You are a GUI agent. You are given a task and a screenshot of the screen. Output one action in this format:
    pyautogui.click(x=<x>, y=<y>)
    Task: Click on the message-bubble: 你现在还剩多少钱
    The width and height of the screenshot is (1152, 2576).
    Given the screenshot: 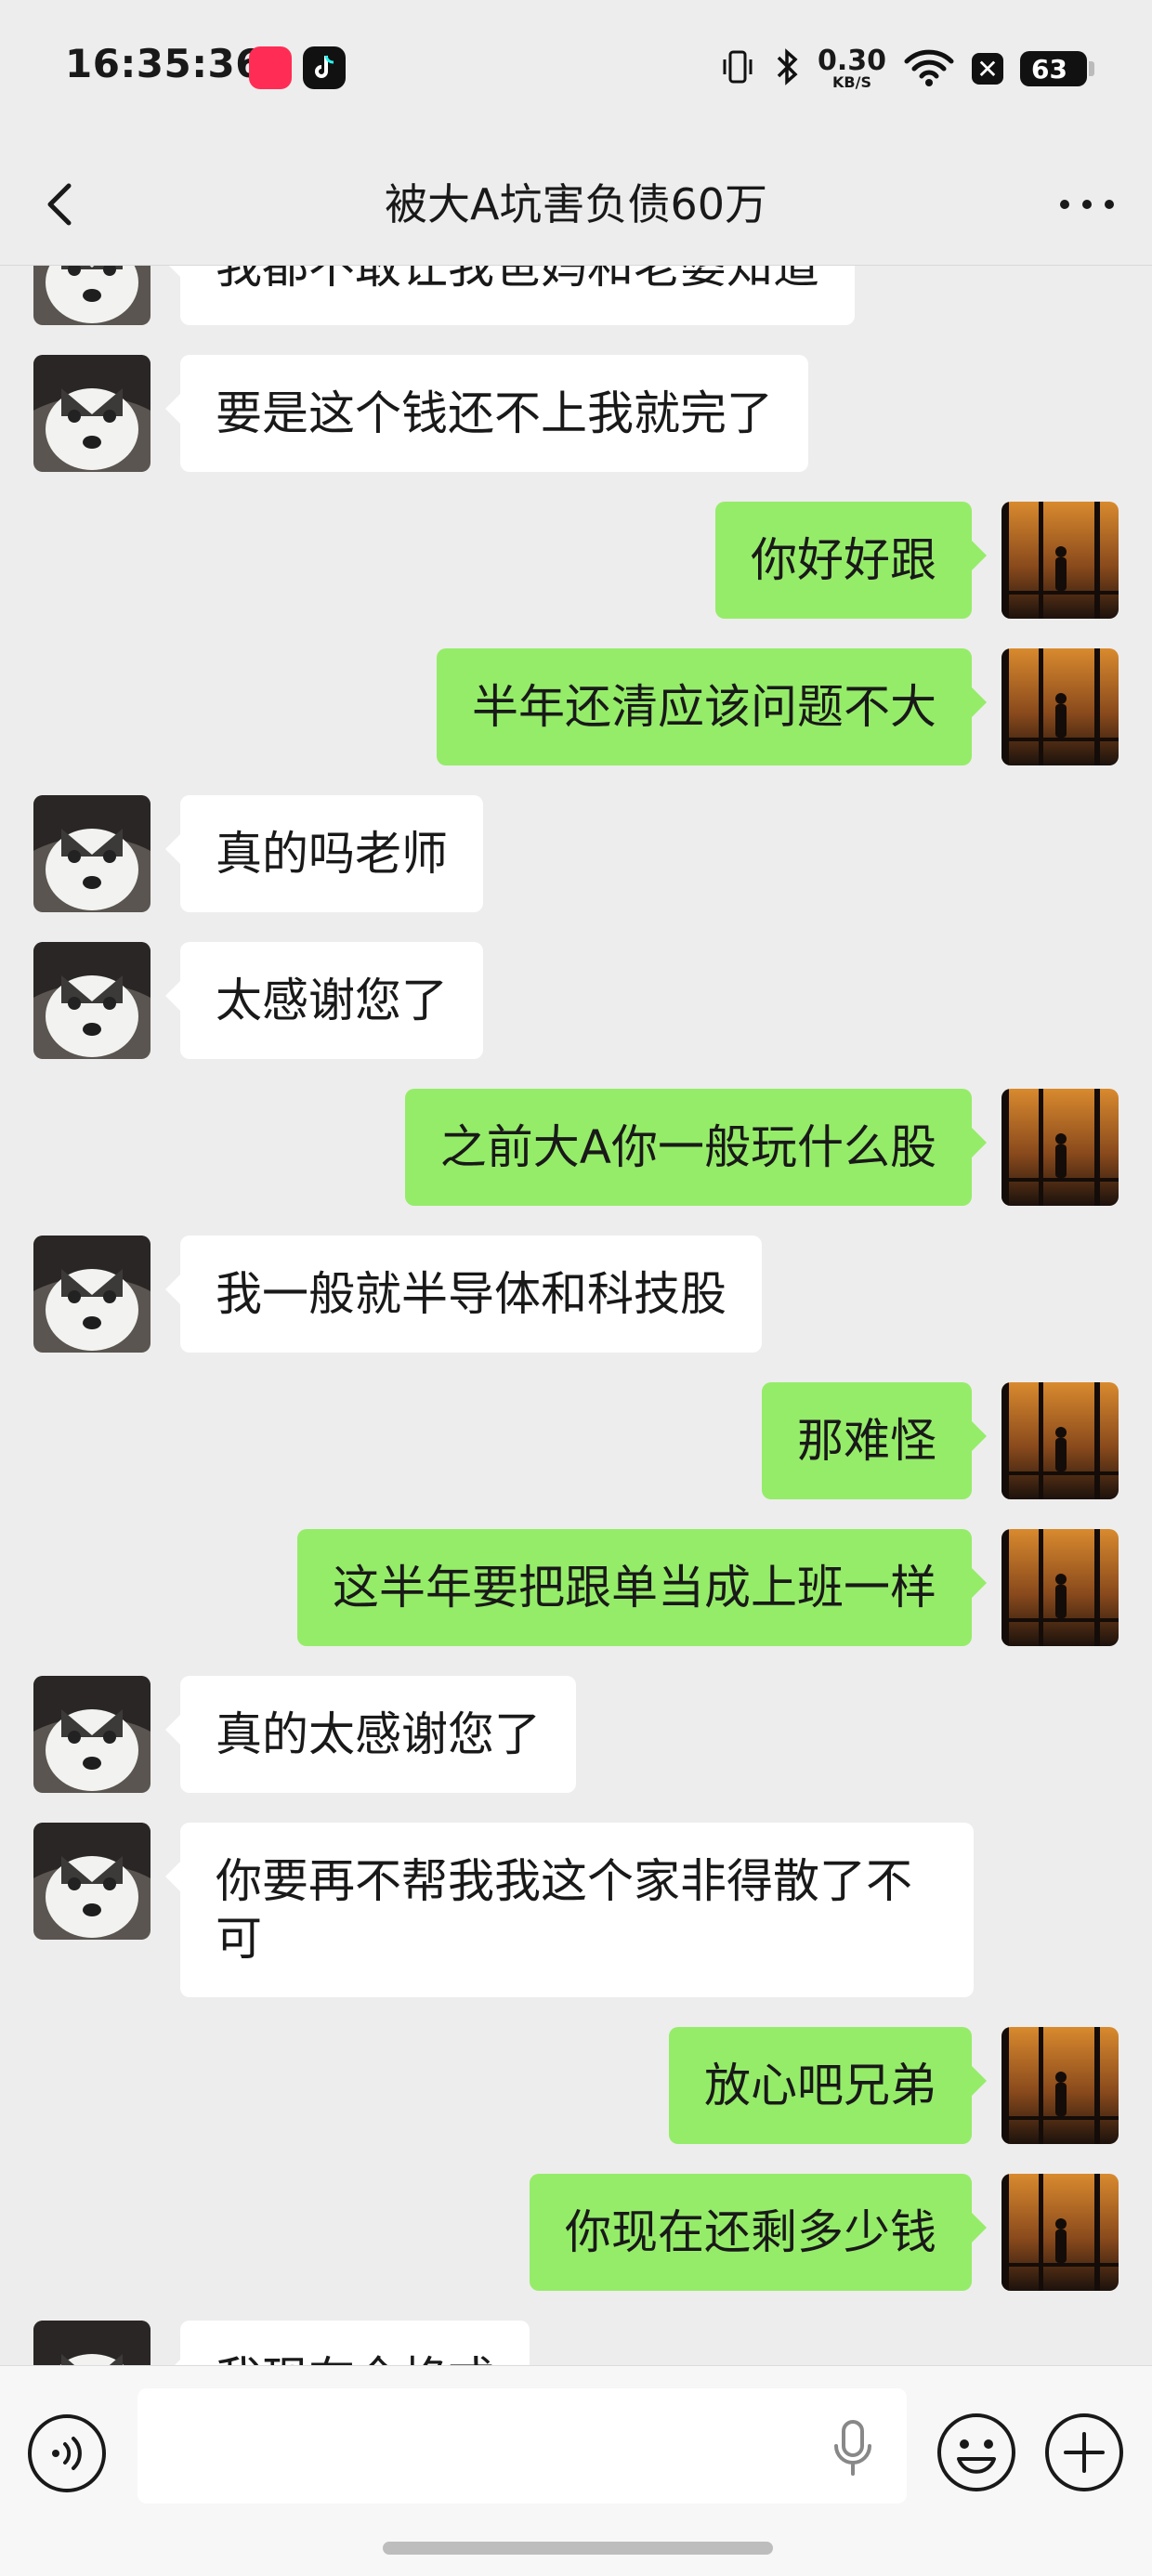 What is the action you would take?
    pyautogui.click(x=758, y=2232)
    